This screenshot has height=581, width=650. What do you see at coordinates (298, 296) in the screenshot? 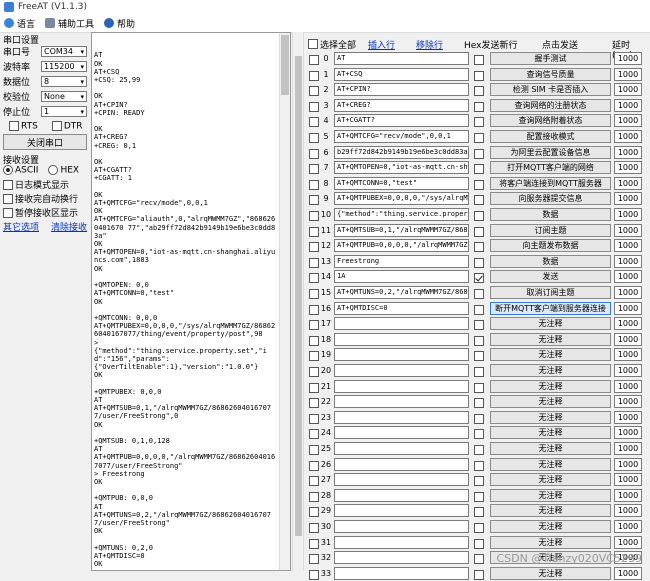
I see `commands-scroll-thumb` at bounding box center [298, 296].